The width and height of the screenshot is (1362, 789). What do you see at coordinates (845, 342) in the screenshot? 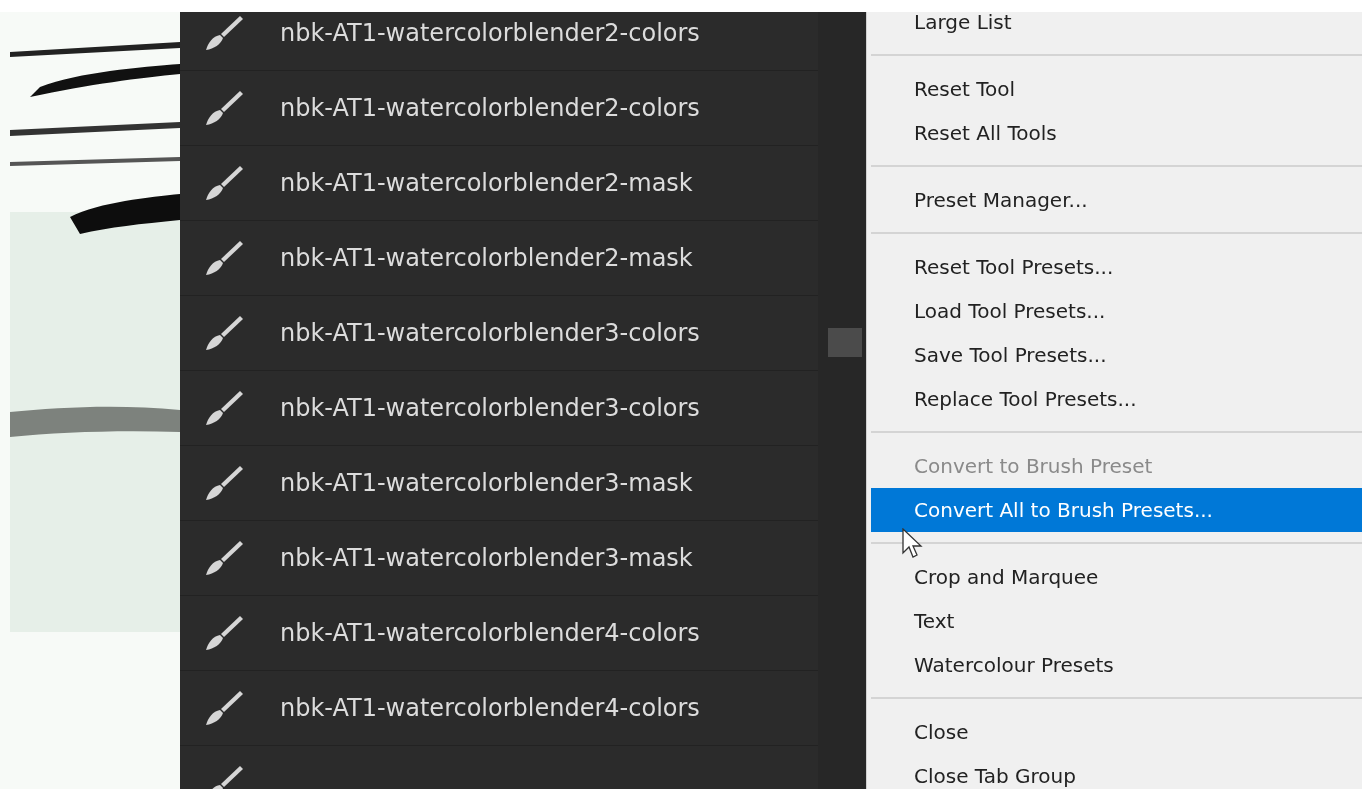
I see `scrollbar-thumb` at bounding box center [845, 342].